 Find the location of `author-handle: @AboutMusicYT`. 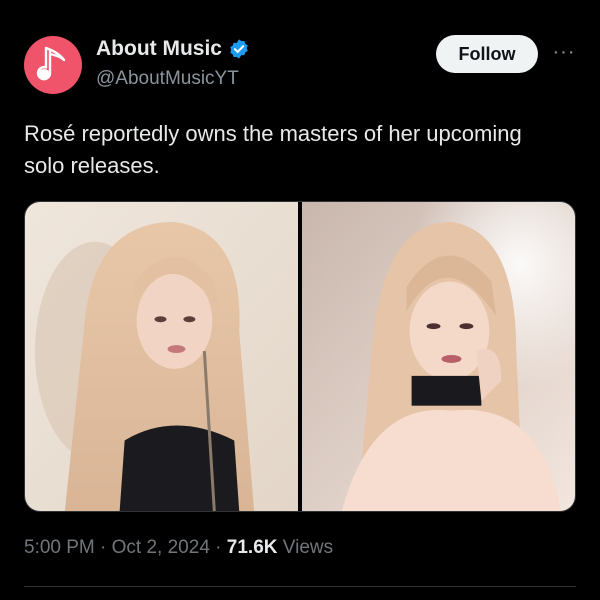

author-handle: @AboutMusicYT is located at coordinates (167, 79).